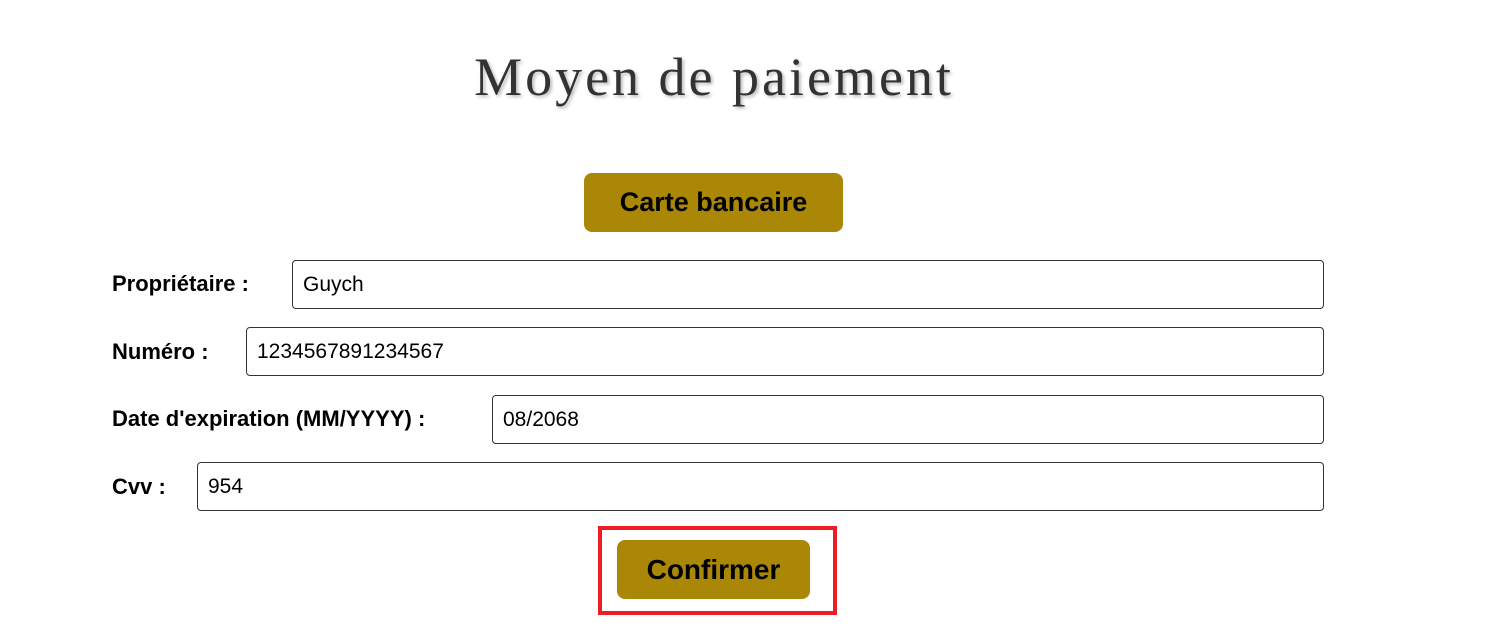 The image size is (1496, 627). What do you see at coordinates (160, 351) in the screenshot?
I see `number-label: Numéro :` at bounding box center [160, 351].